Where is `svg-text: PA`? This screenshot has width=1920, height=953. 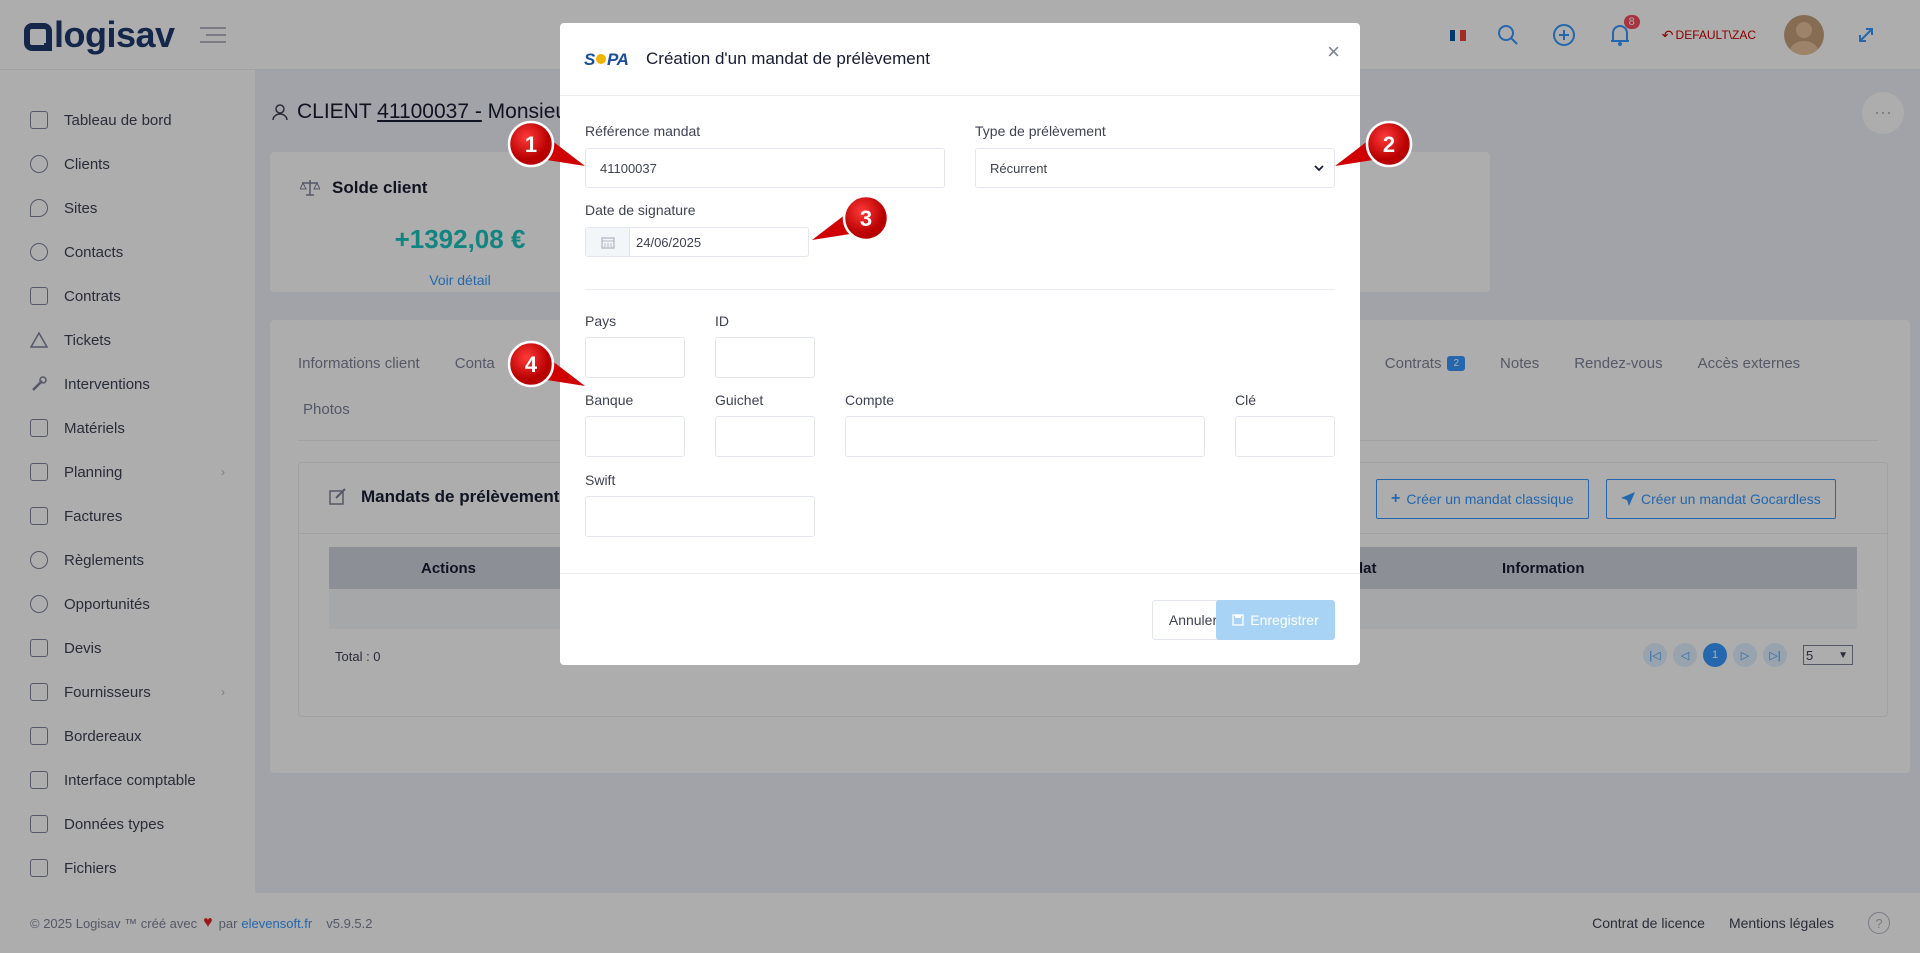 svg-text: PA is located at coordinates (618, 59).